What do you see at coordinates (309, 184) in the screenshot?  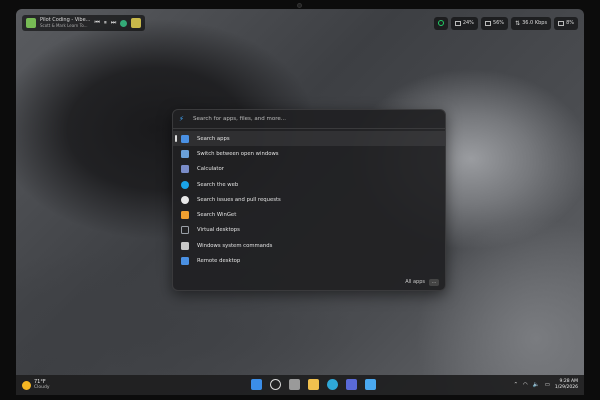 I see `result-item: Search the web` at bounding box center [309, 184].